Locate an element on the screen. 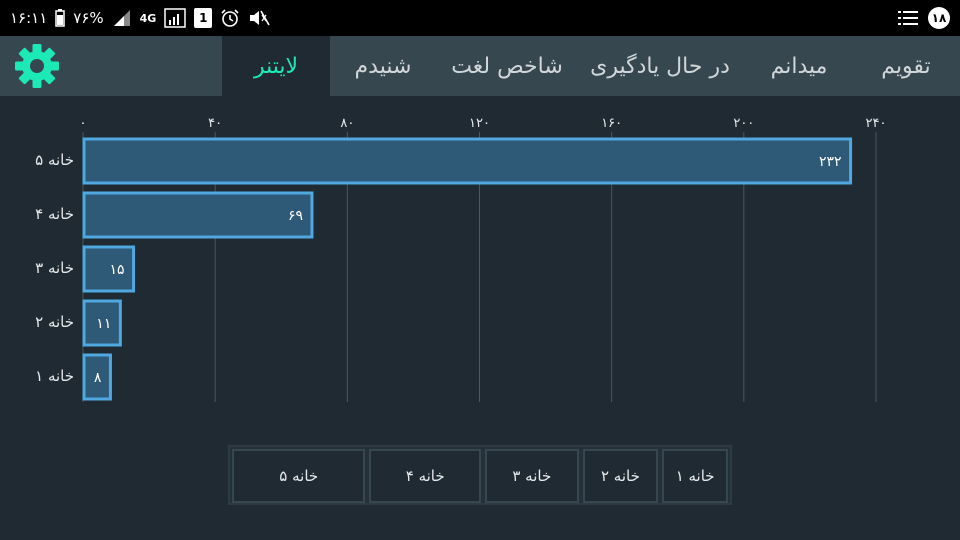 The image size is (960, 540). legend-item-box-4: خانه ۴ is located at coordinates (425, 476).